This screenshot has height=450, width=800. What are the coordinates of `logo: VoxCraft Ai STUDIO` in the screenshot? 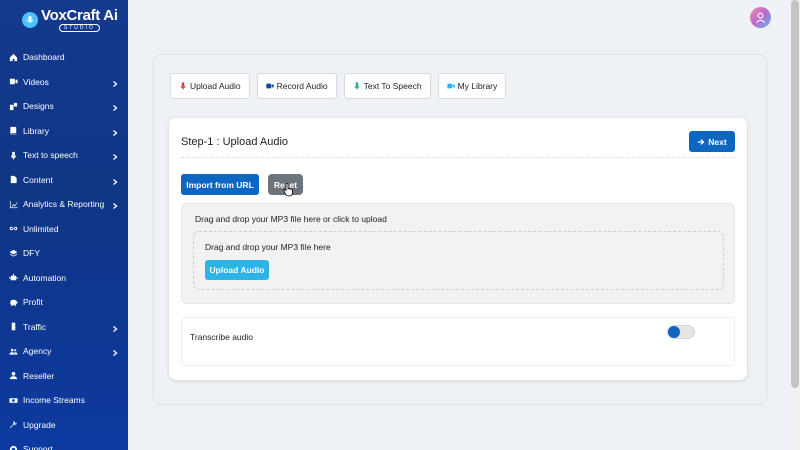 It's located at (64, 20).